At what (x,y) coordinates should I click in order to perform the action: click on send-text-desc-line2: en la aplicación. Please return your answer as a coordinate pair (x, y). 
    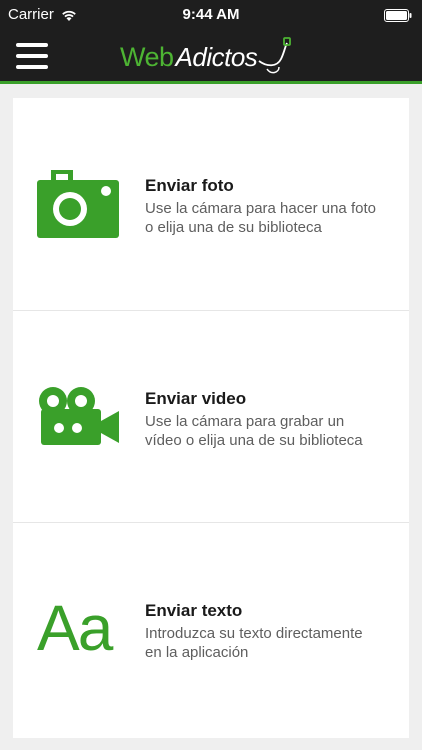
    Looking at the image, I should click on (197, 652).